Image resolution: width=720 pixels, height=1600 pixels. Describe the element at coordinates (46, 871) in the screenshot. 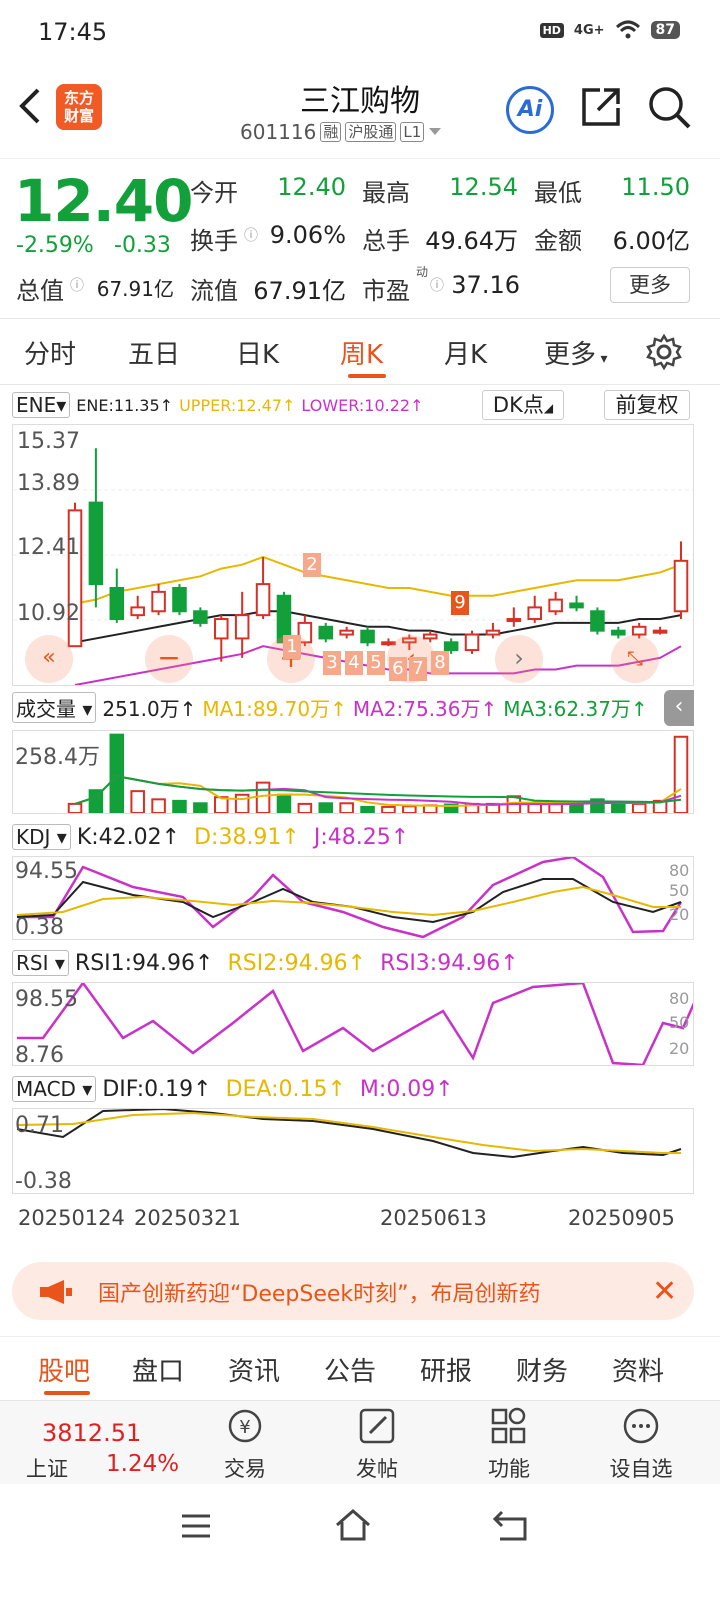

I see `kdj-axis-high: 94.55` at that location.